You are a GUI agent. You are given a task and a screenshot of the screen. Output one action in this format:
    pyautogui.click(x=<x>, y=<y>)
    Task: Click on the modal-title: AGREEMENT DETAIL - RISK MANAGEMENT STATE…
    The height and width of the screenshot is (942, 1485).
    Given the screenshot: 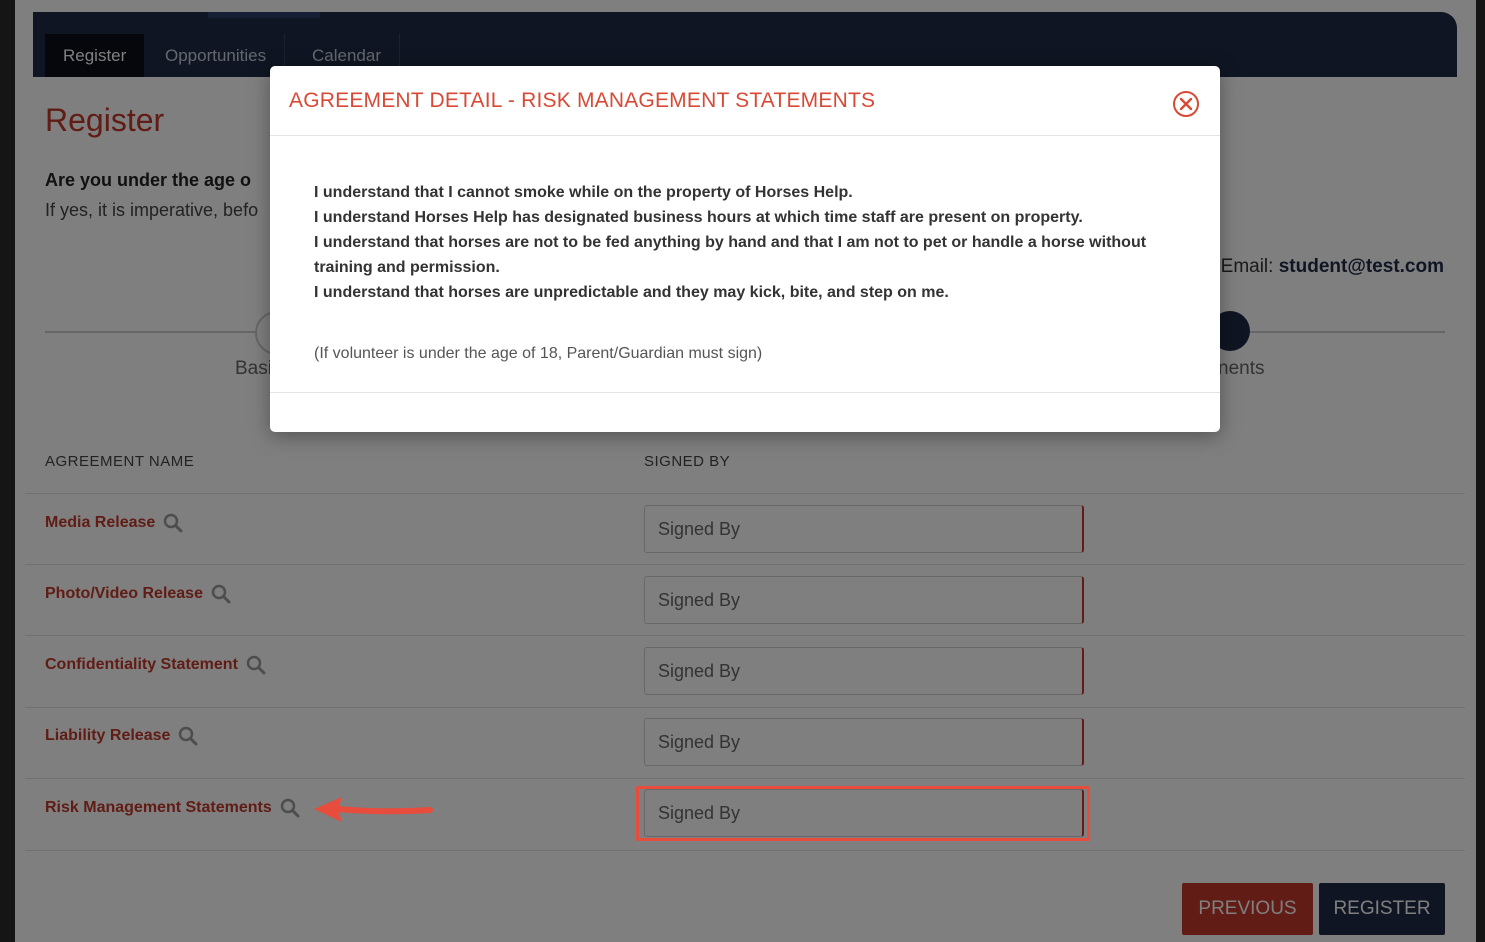 What is the action you would take?
    pyautogui.click(x=582, y=100)
    